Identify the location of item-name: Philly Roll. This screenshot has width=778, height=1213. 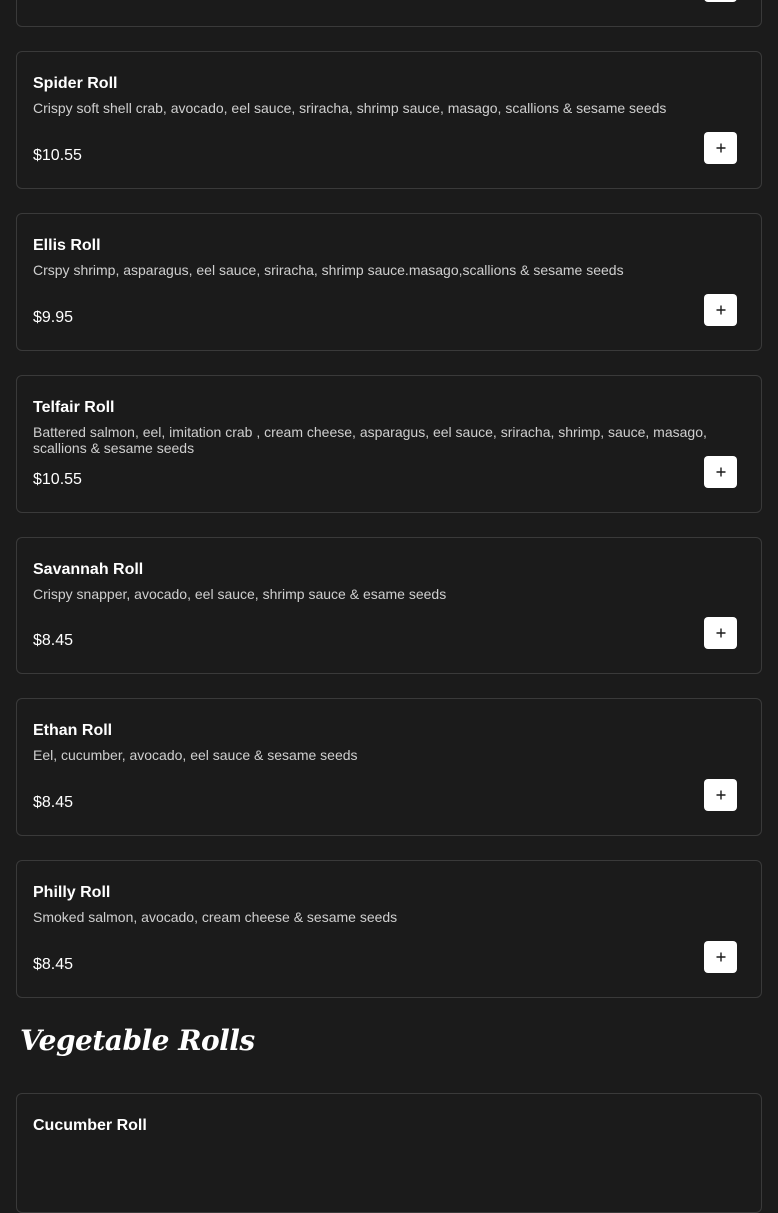
(72, 892).